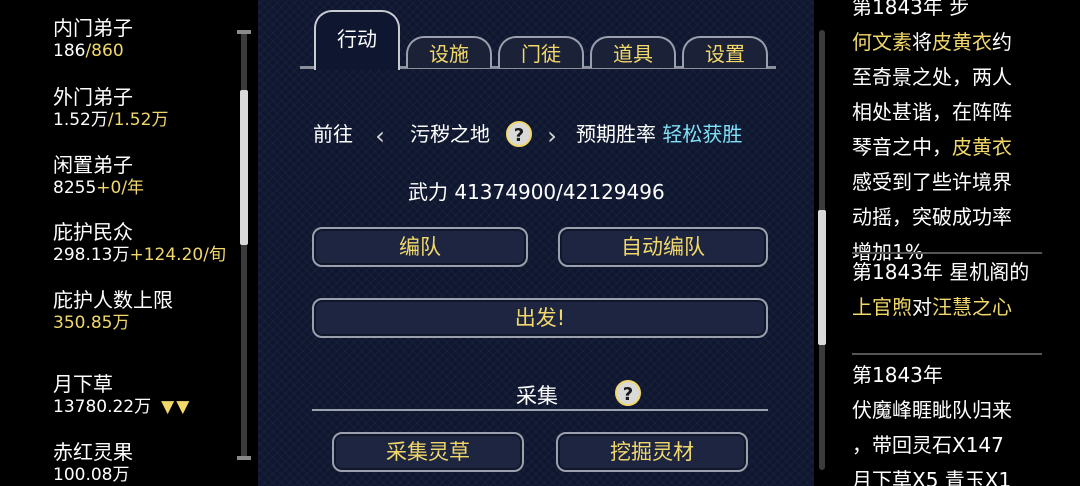 The image size is (1080, 486). What do you see at coordinates (177, 255) in the screenshot?
I see `stat-value-rate: +124.20/旬` at bounding box center [177, 255].